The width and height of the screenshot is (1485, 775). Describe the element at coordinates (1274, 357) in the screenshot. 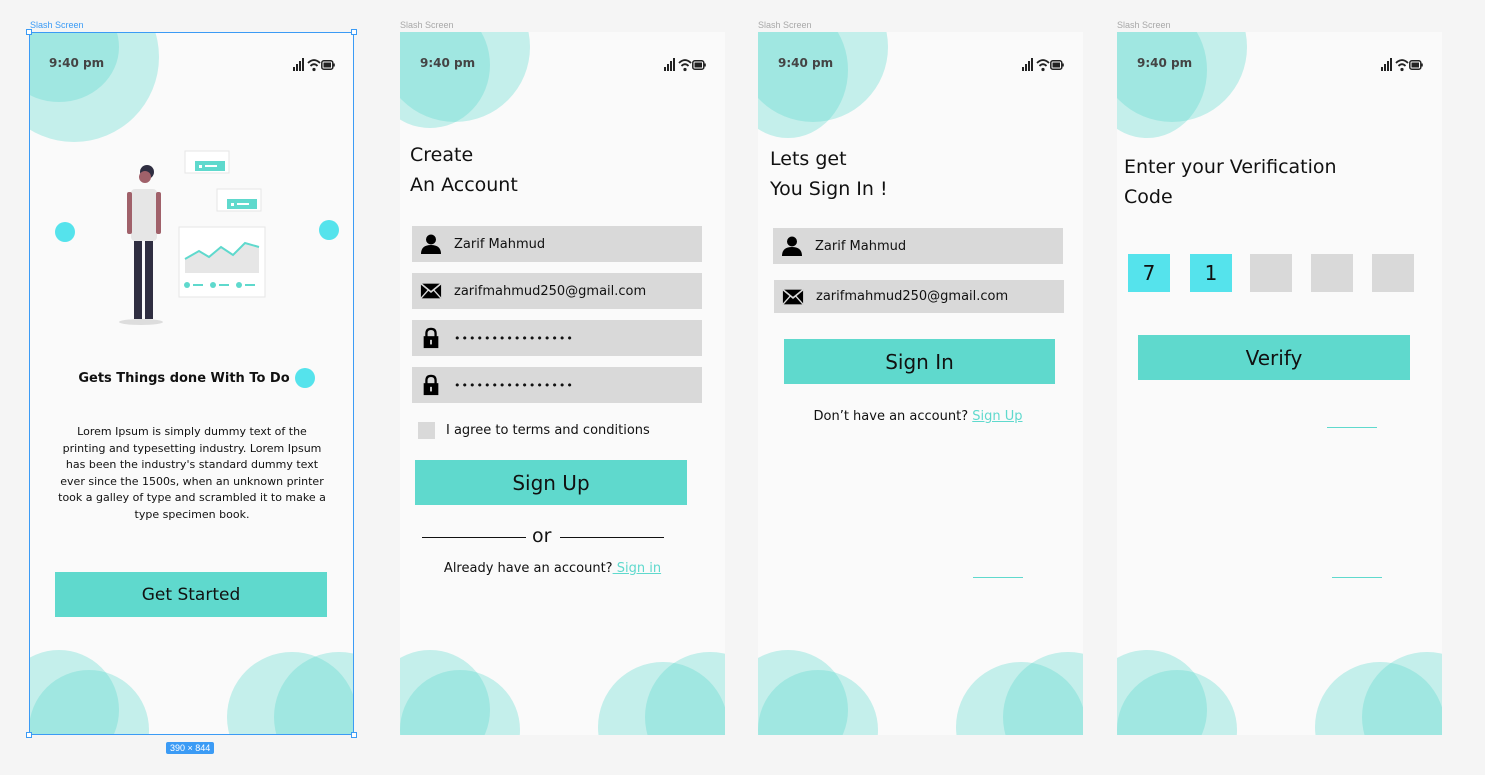

I see `verify-button: Verify` at that location.